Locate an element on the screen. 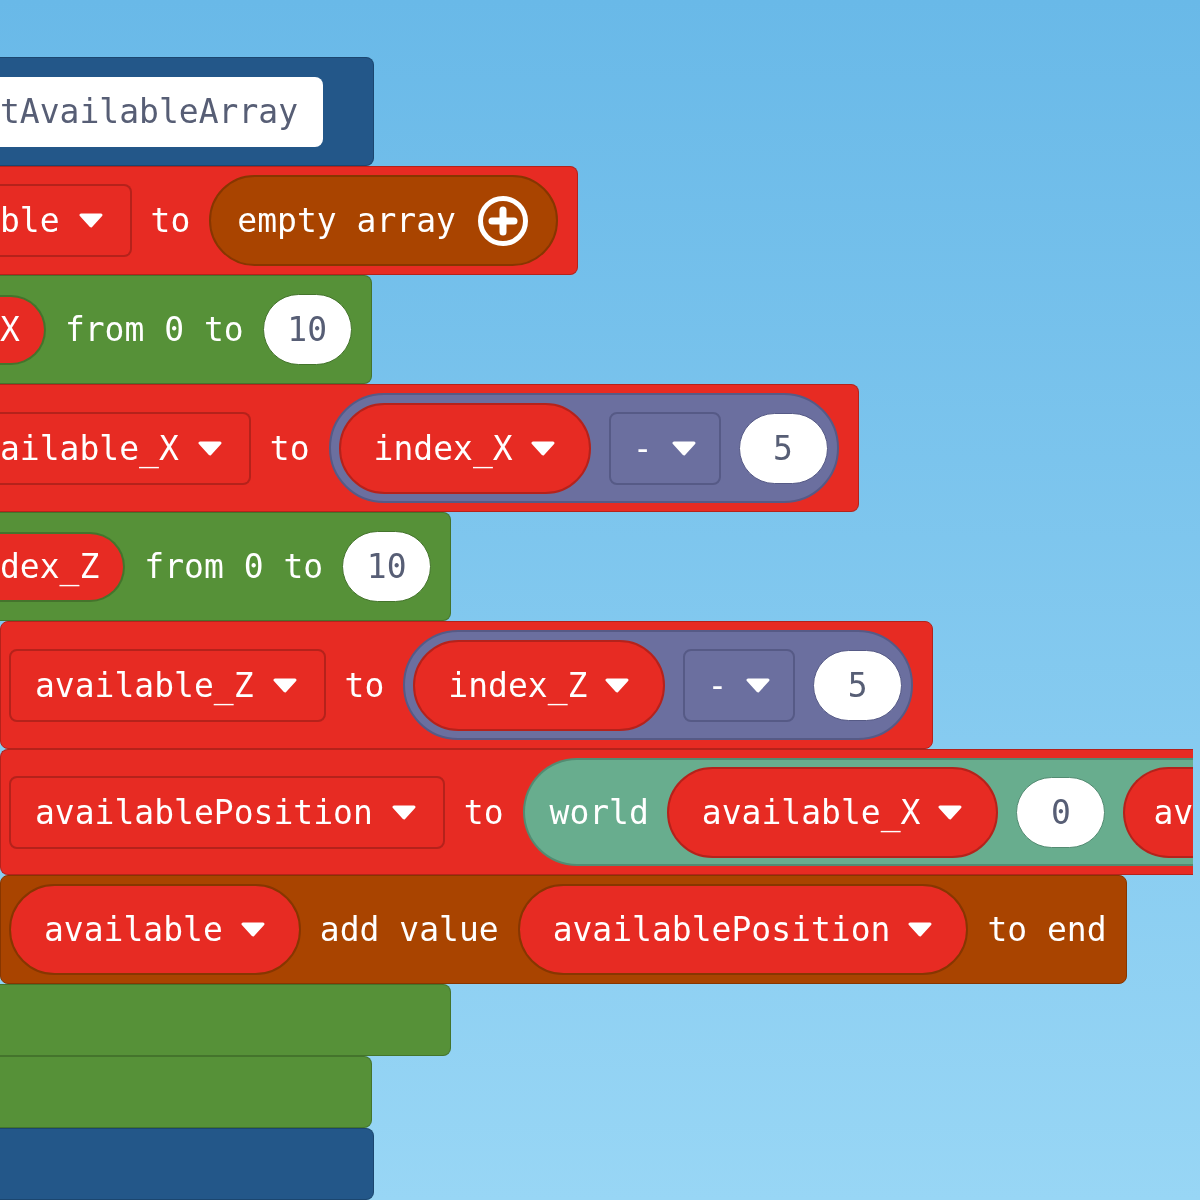 The width and height of the screenshot is (1200, 1200). variable-dropdown: ailable_X is located at coordinates (125, 448).